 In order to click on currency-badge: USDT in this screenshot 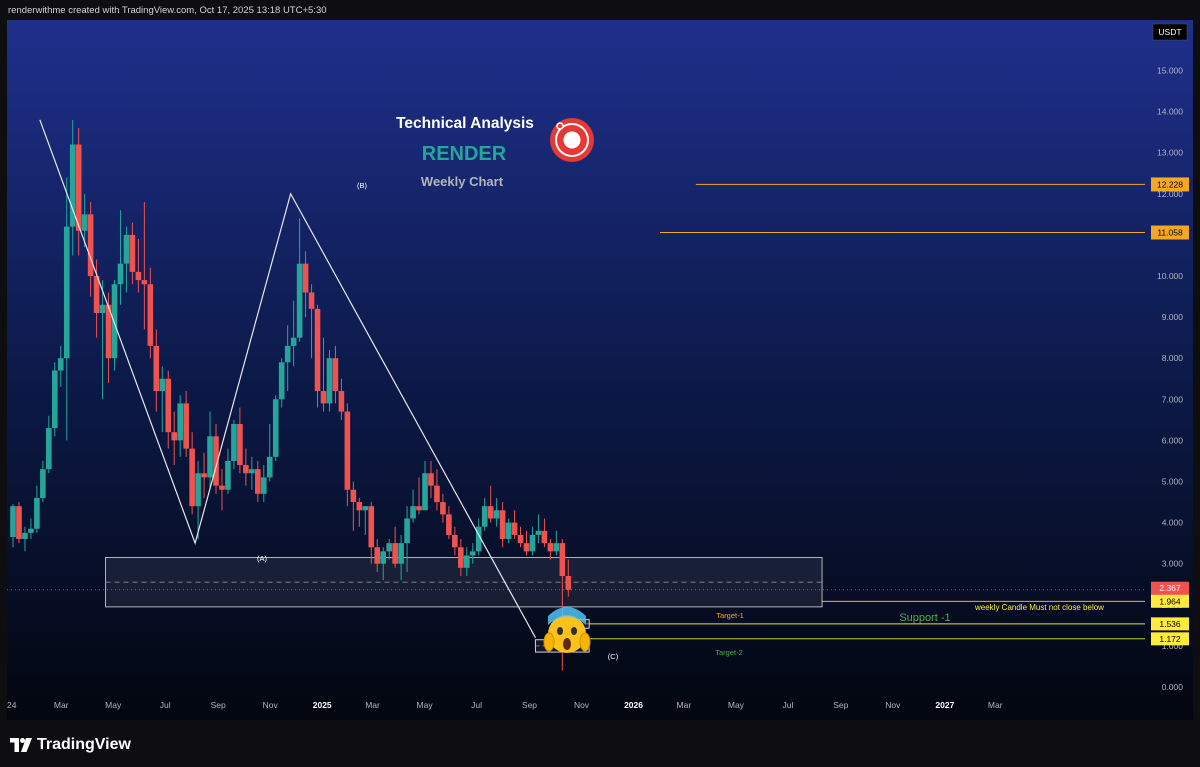, I will do `click(1170, 32)`.